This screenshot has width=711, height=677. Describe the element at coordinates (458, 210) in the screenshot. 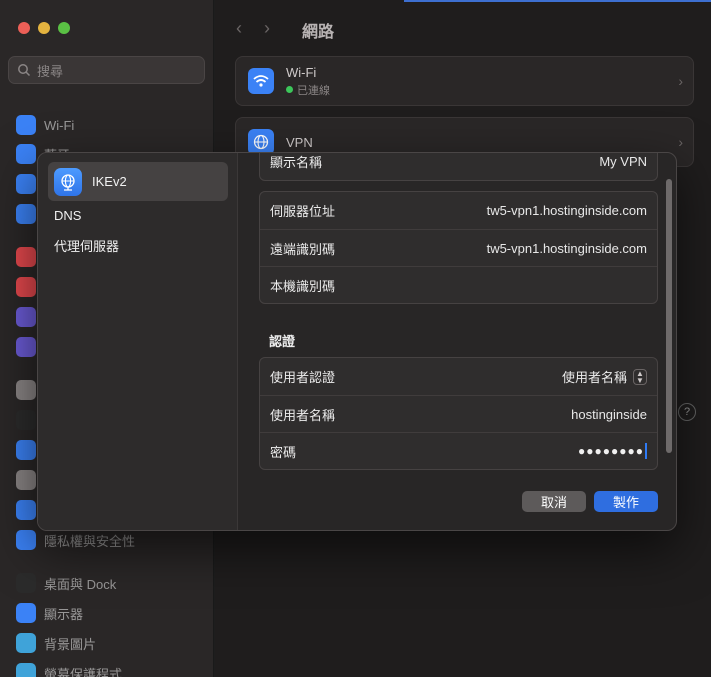

I see `server-address-row: 伺服器位址 tw5-vpn1.hostinginside.com` at that location.